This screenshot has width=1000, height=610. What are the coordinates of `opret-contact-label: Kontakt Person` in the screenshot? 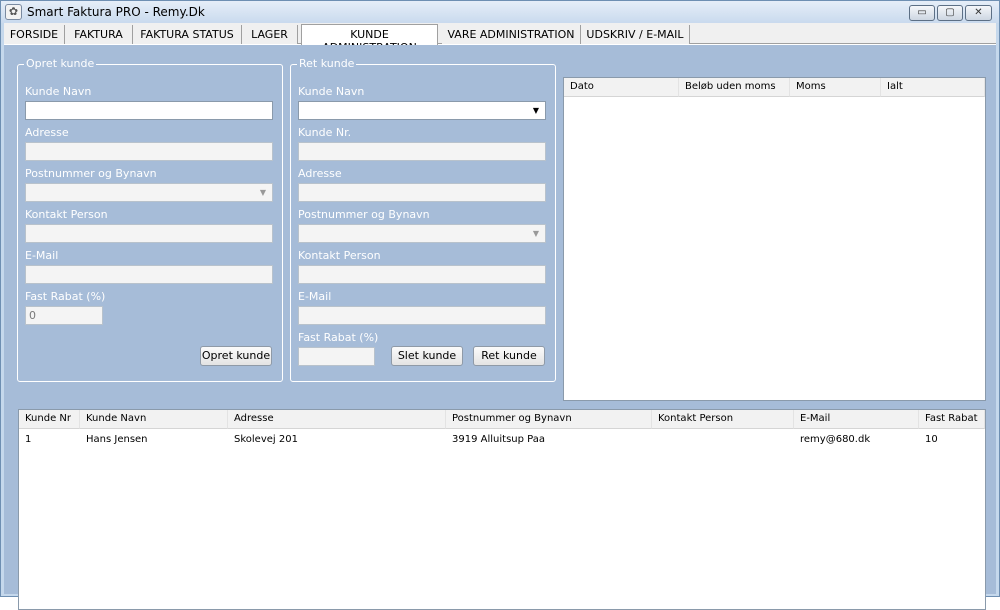 It's located at (66, 214).